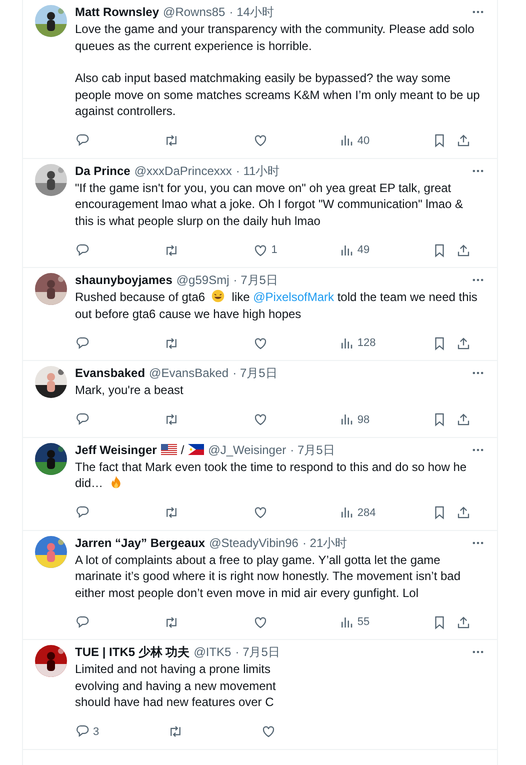 This screenshot has width=526, height=765. Describe the element at coordinates (175, 702) in the screenshot. I see `tweet-text: should have had new features over C` at that location.